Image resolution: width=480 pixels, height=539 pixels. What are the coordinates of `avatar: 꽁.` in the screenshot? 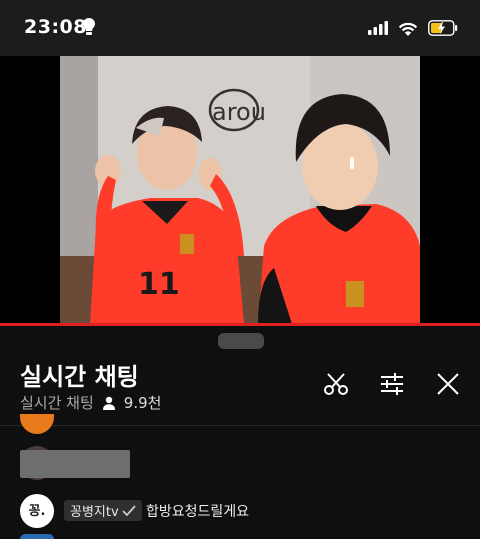 It's located at (37, 511).